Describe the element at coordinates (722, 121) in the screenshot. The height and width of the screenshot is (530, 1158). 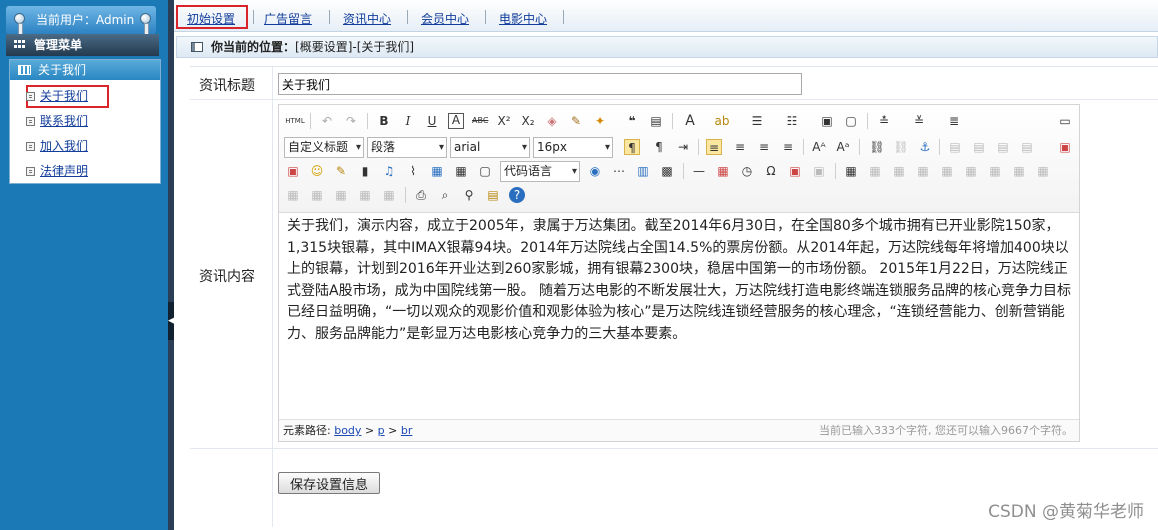
I see `background-color-icon: ab` at that location.